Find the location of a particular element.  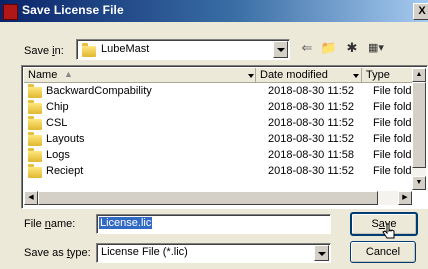

list-item: Chip 2018-08-30 11:52 File folde is located at coordinates (221, 108).